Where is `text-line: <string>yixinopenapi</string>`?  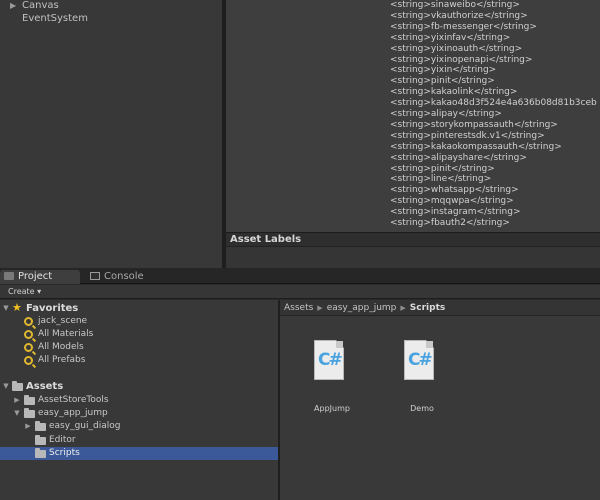
text-line: <string>yixinopenapi</string> is located at coordinates (461, 59).